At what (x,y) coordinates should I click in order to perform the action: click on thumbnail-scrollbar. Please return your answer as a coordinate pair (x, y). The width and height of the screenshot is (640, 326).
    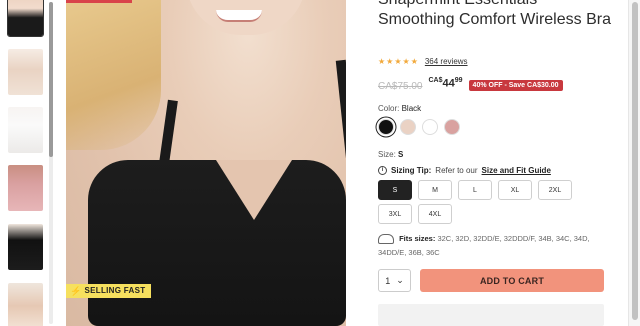
    Looking at the image, I should click on (51, 163).